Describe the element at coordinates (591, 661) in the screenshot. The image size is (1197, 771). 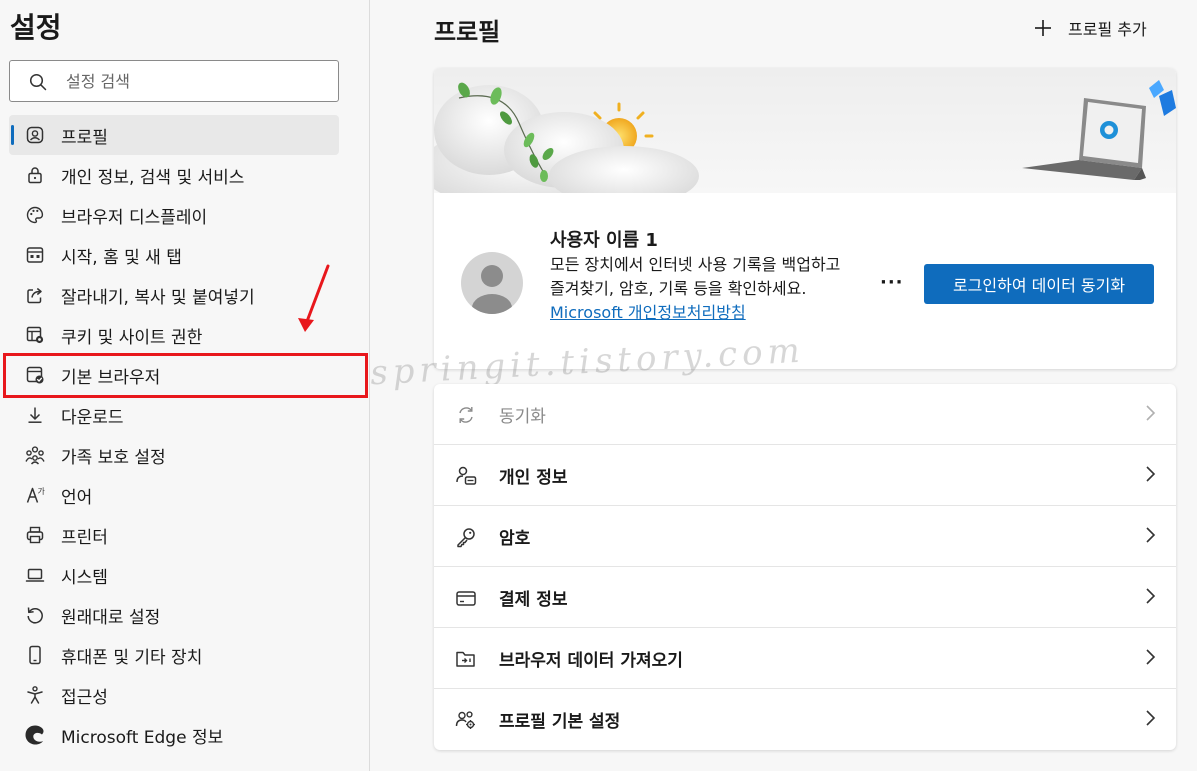
I see `row-label: 브라우저 데이터 가져오기` at that location.